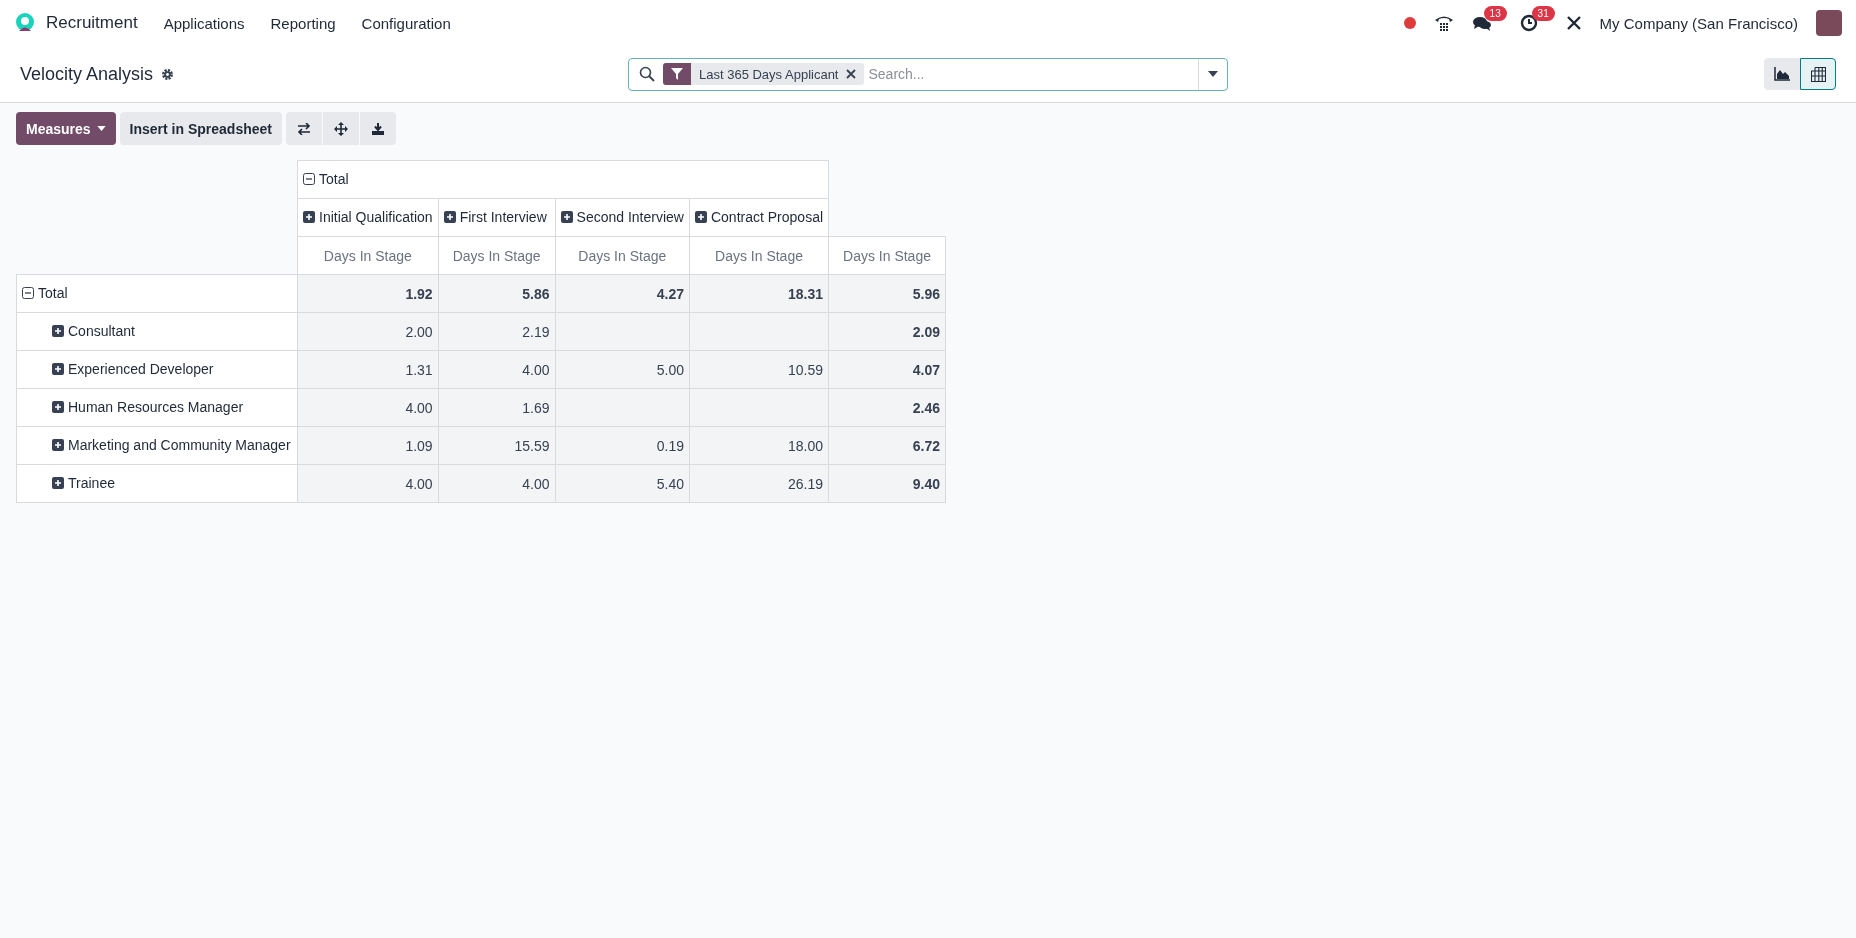  Describe the element at coordinates (157, 331) in the screenshot. I see `row-header: Consultant` at that location.